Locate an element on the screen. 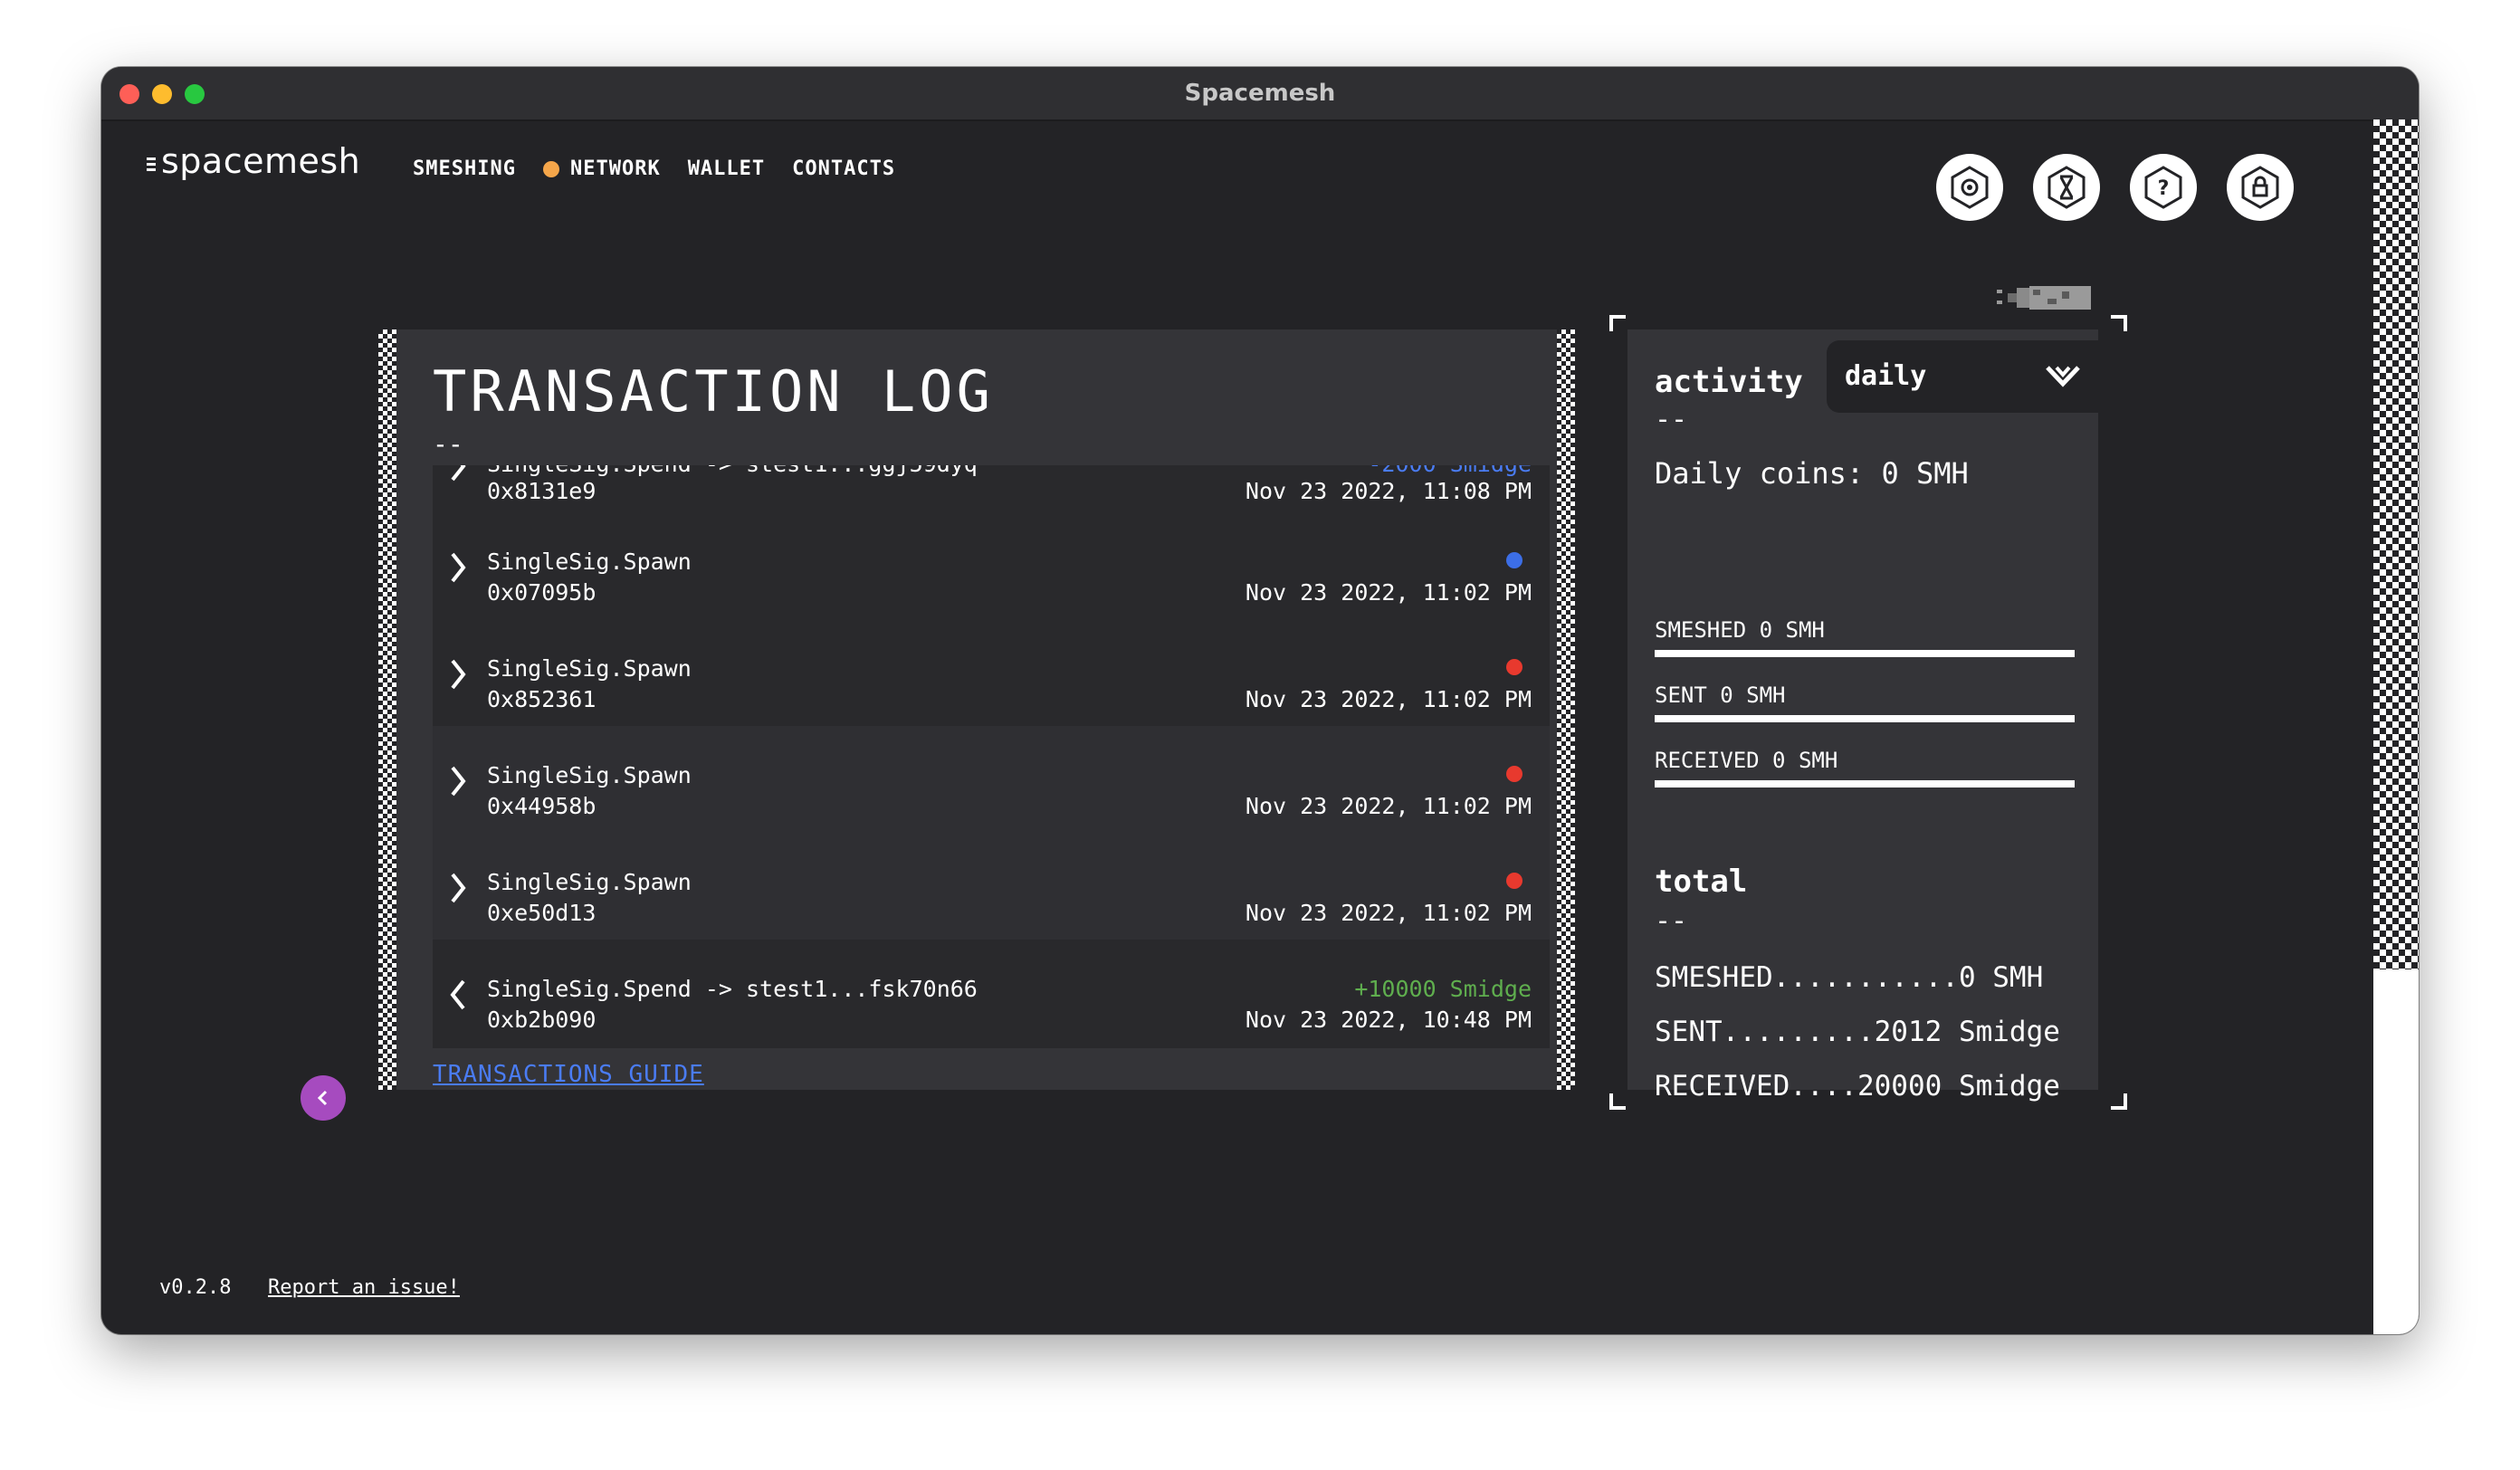  activity-dash: -- is located at coordinates (1672, 419).